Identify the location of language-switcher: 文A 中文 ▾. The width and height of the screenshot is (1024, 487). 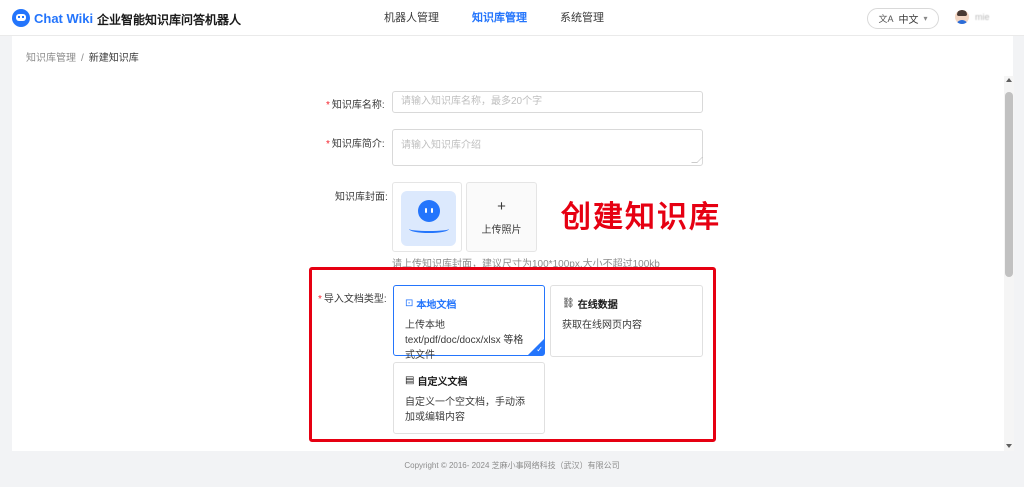
(903, 18).